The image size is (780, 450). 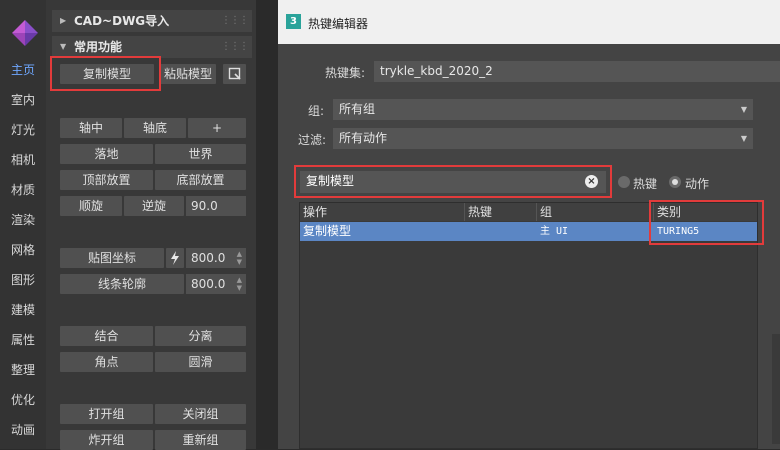 What do you see at coordinates (23, 339) in the screenshot?
I see `nav-item-properties: 属性` at bounding box center [23, 339].